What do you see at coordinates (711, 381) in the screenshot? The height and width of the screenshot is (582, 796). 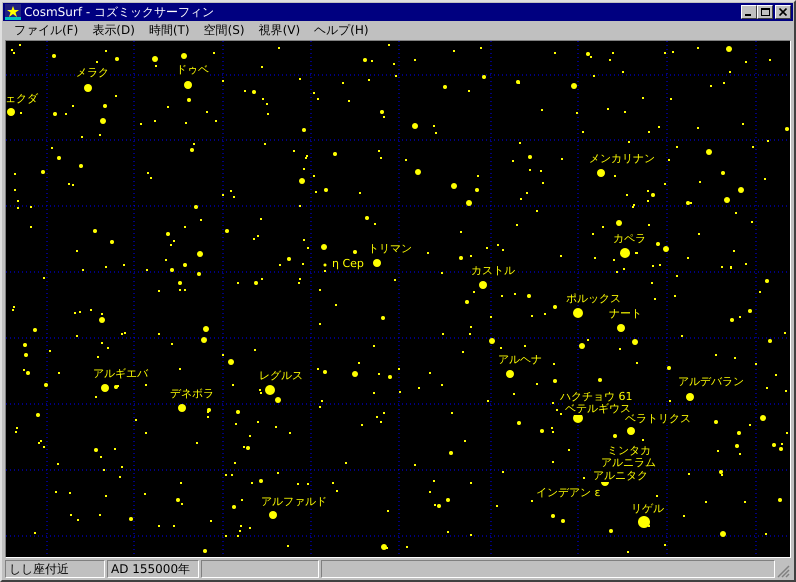 I see `star-label: アルデバラン` at bounding box center [711, 381].